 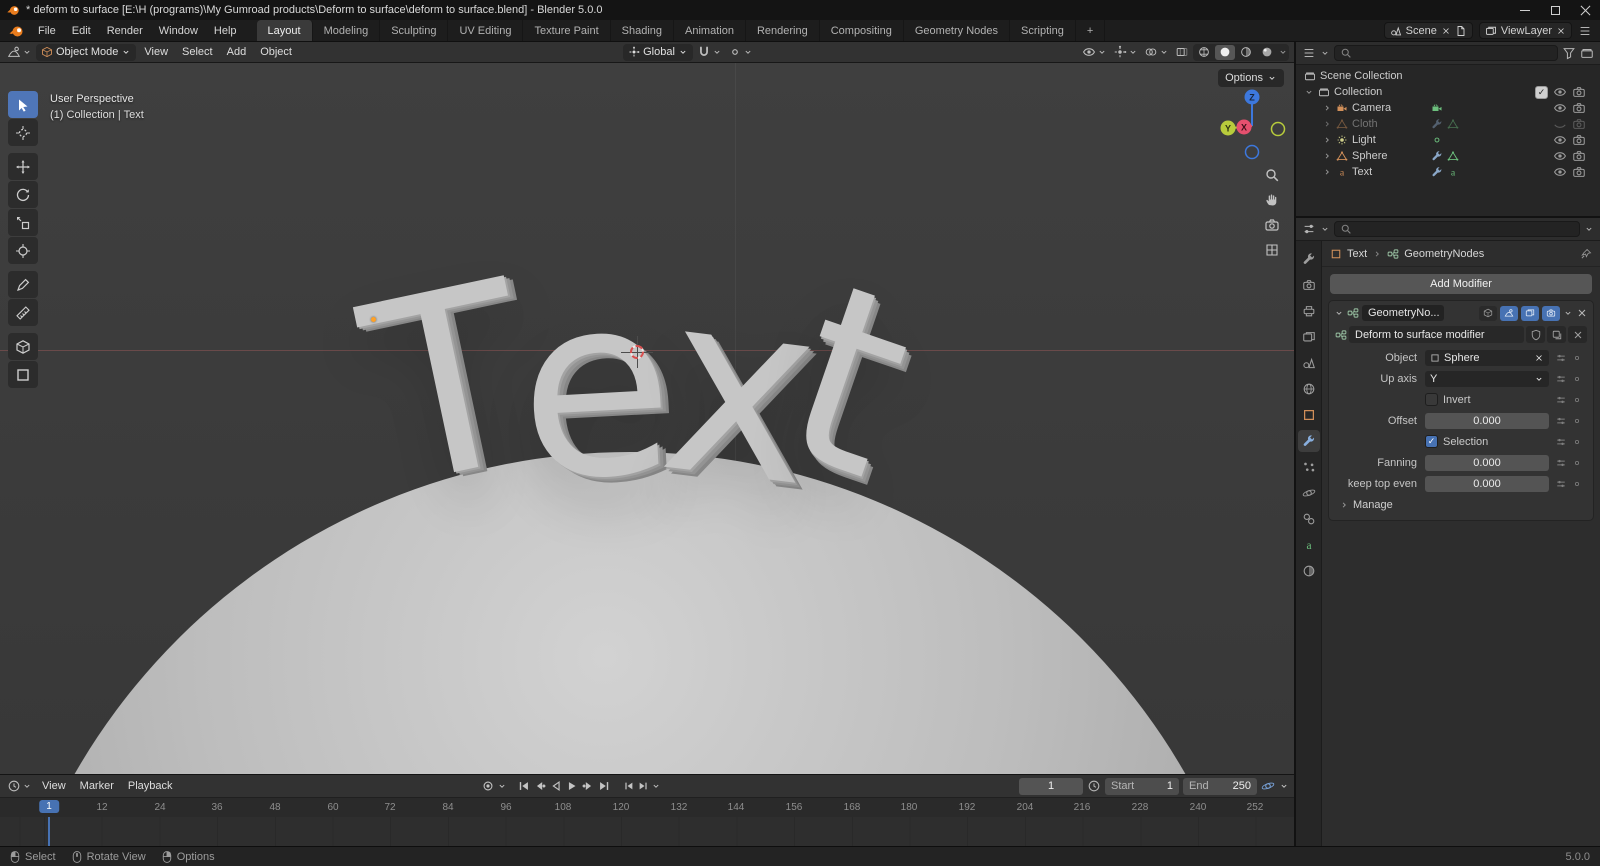 I want to click on gizmo-axis-neg-y, so click(x=1278, y=129).